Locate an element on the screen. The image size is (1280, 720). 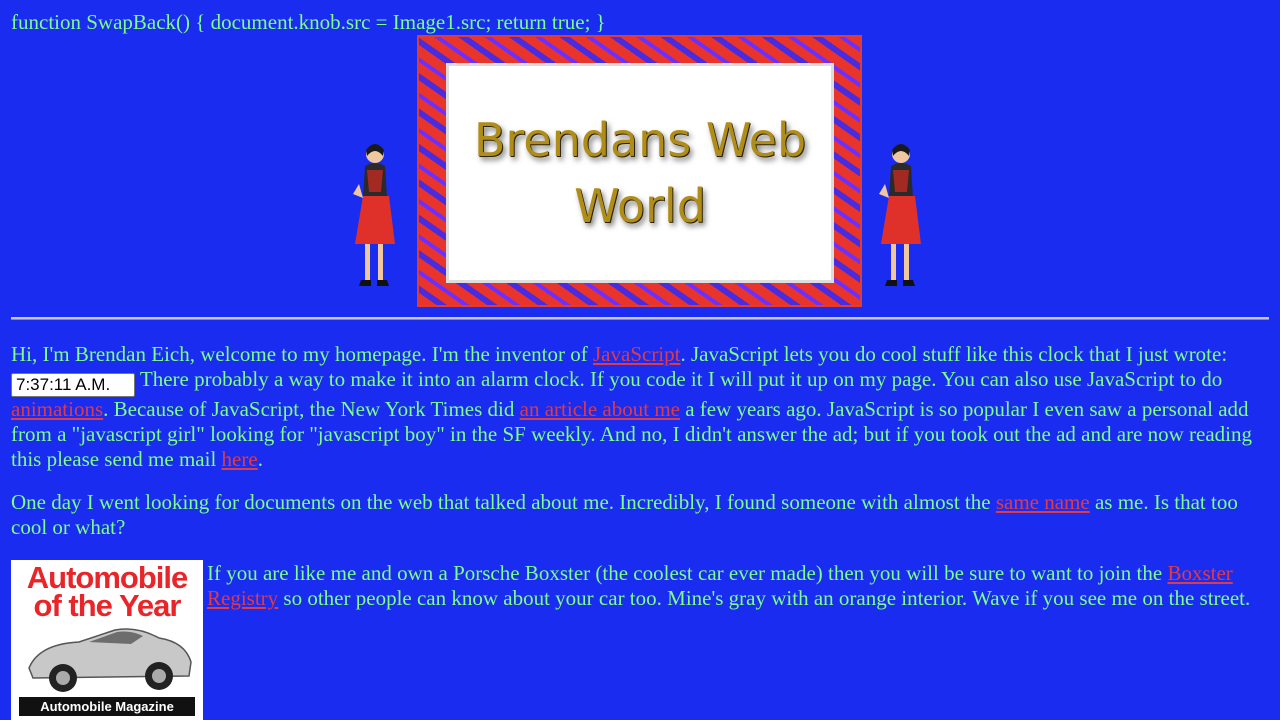
horizontal-rule is located at coordinates (640, 318).